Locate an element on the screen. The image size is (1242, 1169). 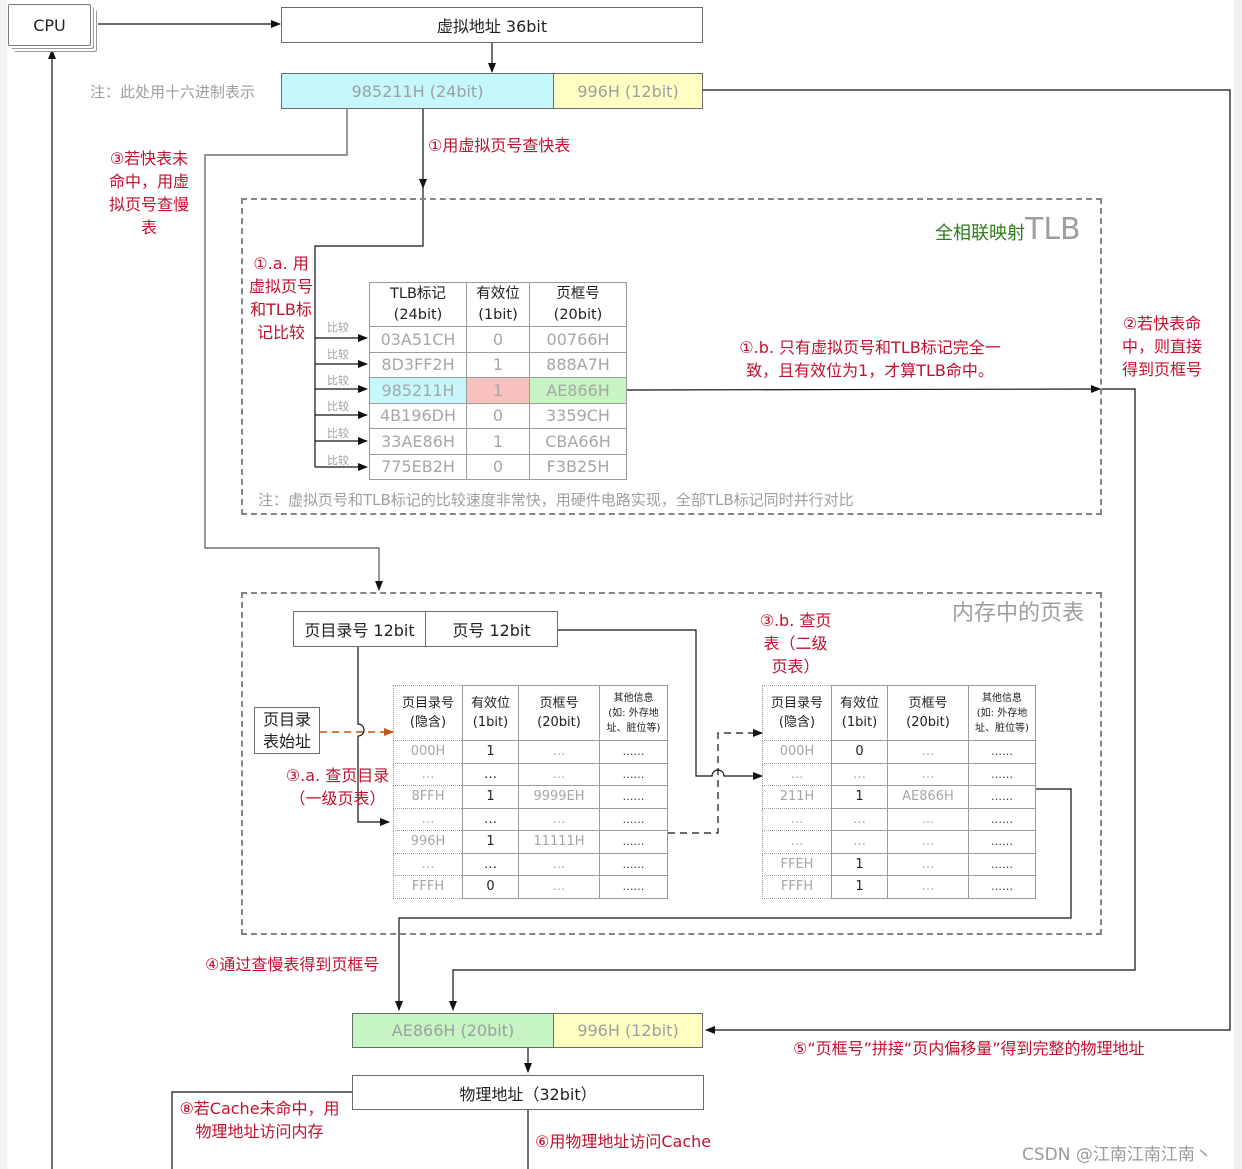
tlb-cell: 03A51CH is located at coordinates (418, 339).